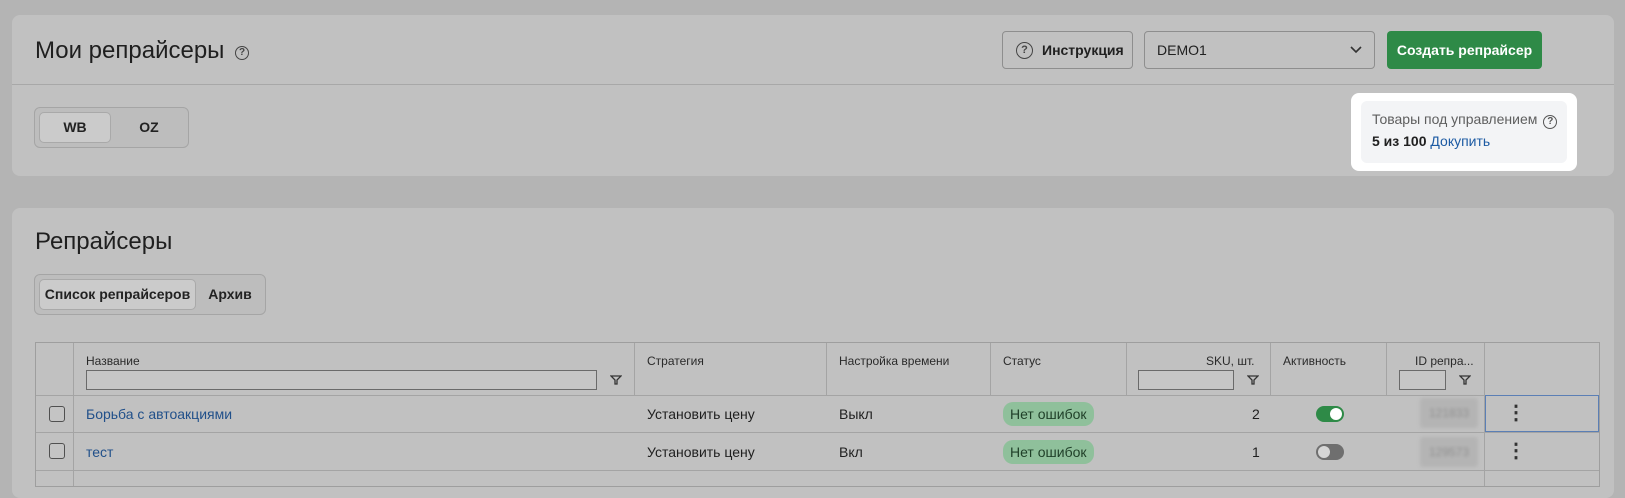 The image size is (1625, 498). I want to click on sku-count-cell: 1, so click(1256, 452).